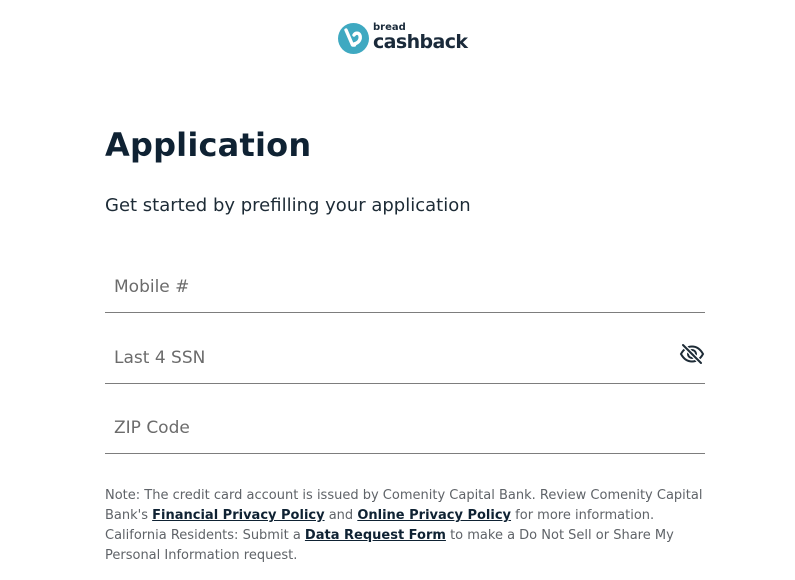  What do you see at coordinates (692, 354) in the screenshot?
I see `eye-slash-icon` at bounding box center [692, 354].